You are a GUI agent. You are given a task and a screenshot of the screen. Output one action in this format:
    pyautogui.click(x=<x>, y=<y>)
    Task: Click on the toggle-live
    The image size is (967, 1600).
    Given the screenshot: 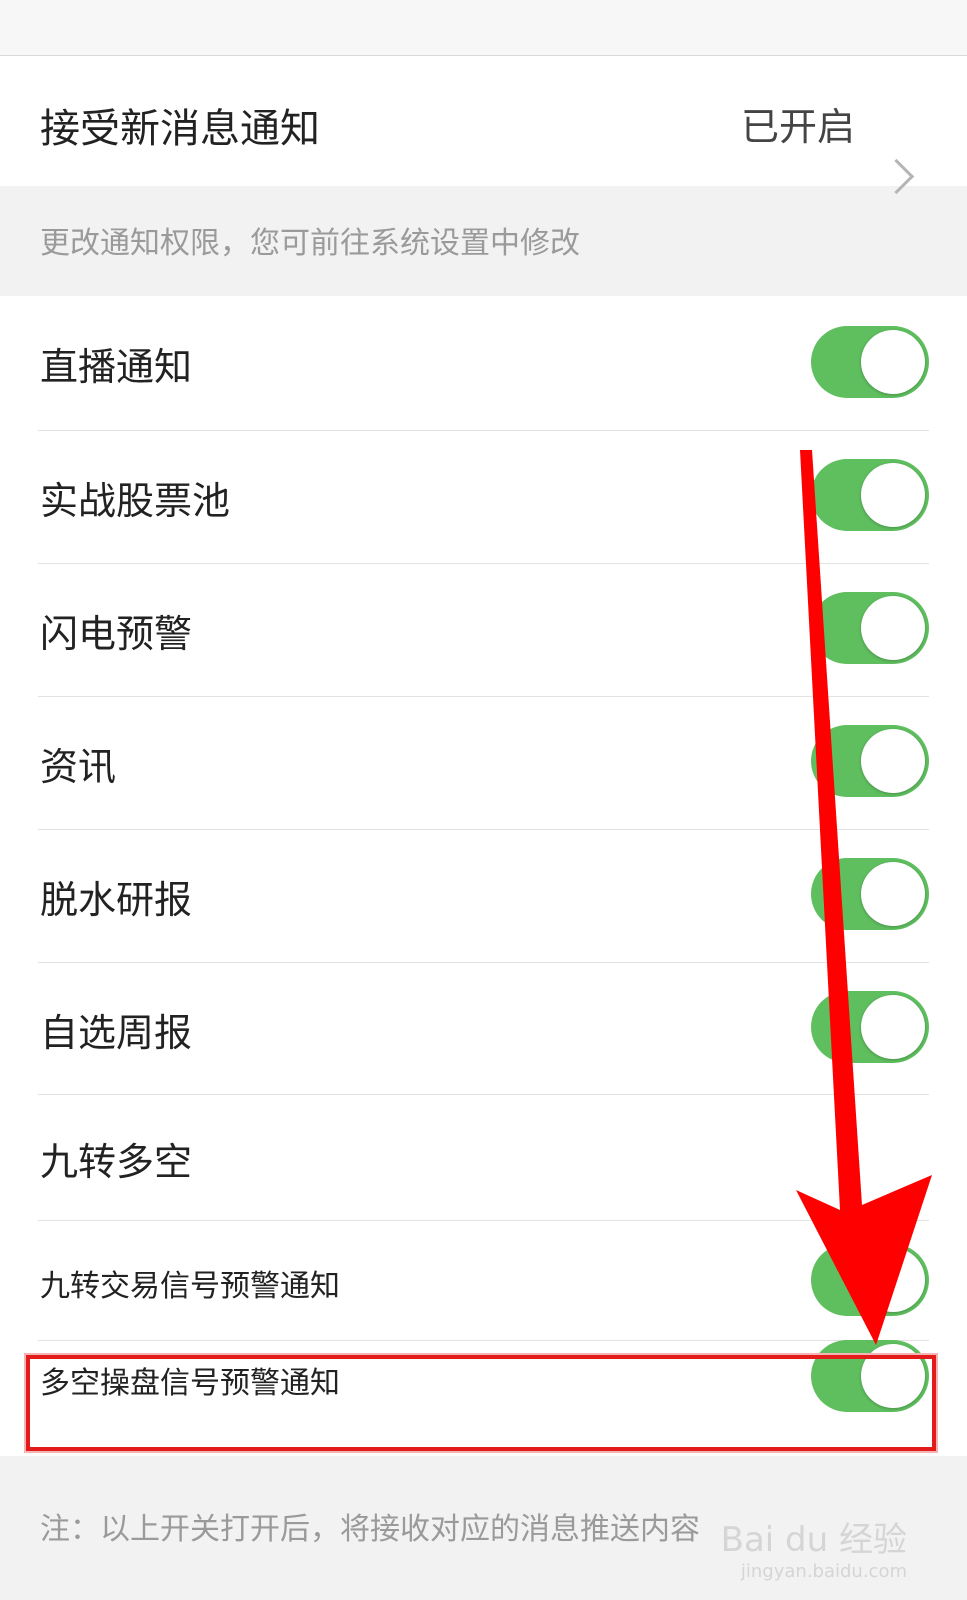 What is the action you would take?
    pyautogui.click(x=870, y=362)
    